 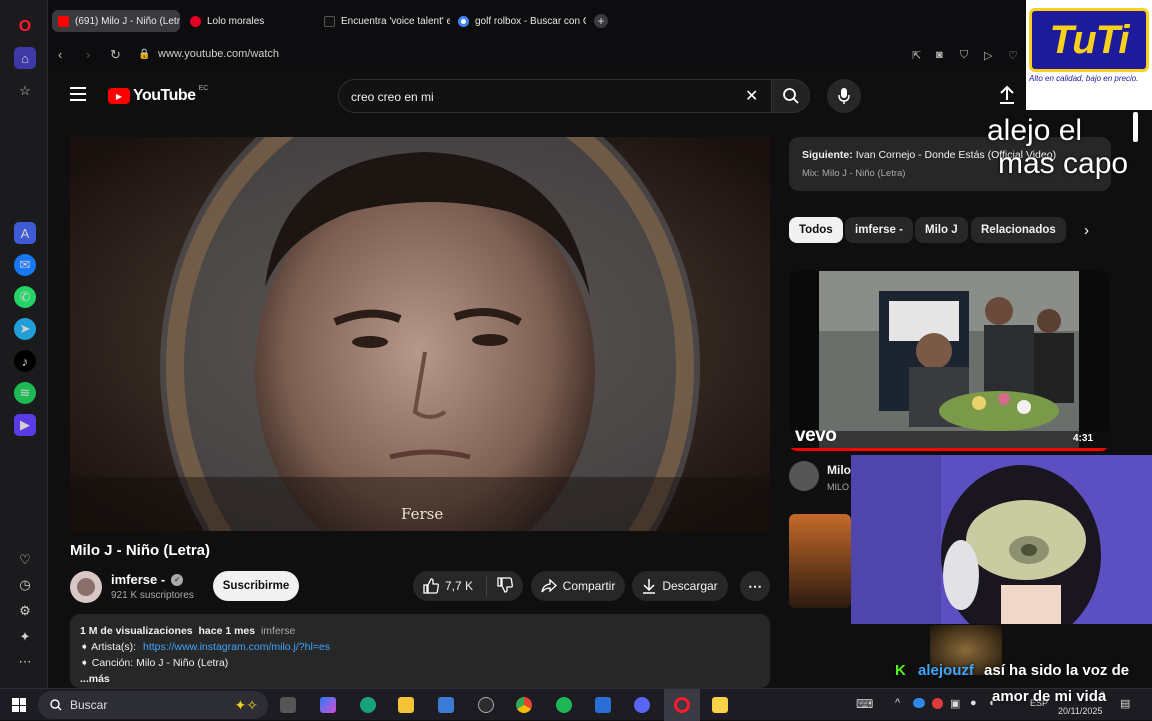 What do you see at coordinates (25, 27) in the screenshot?
I see `opera-logo-icon: O` at bounding box center [25, 27].